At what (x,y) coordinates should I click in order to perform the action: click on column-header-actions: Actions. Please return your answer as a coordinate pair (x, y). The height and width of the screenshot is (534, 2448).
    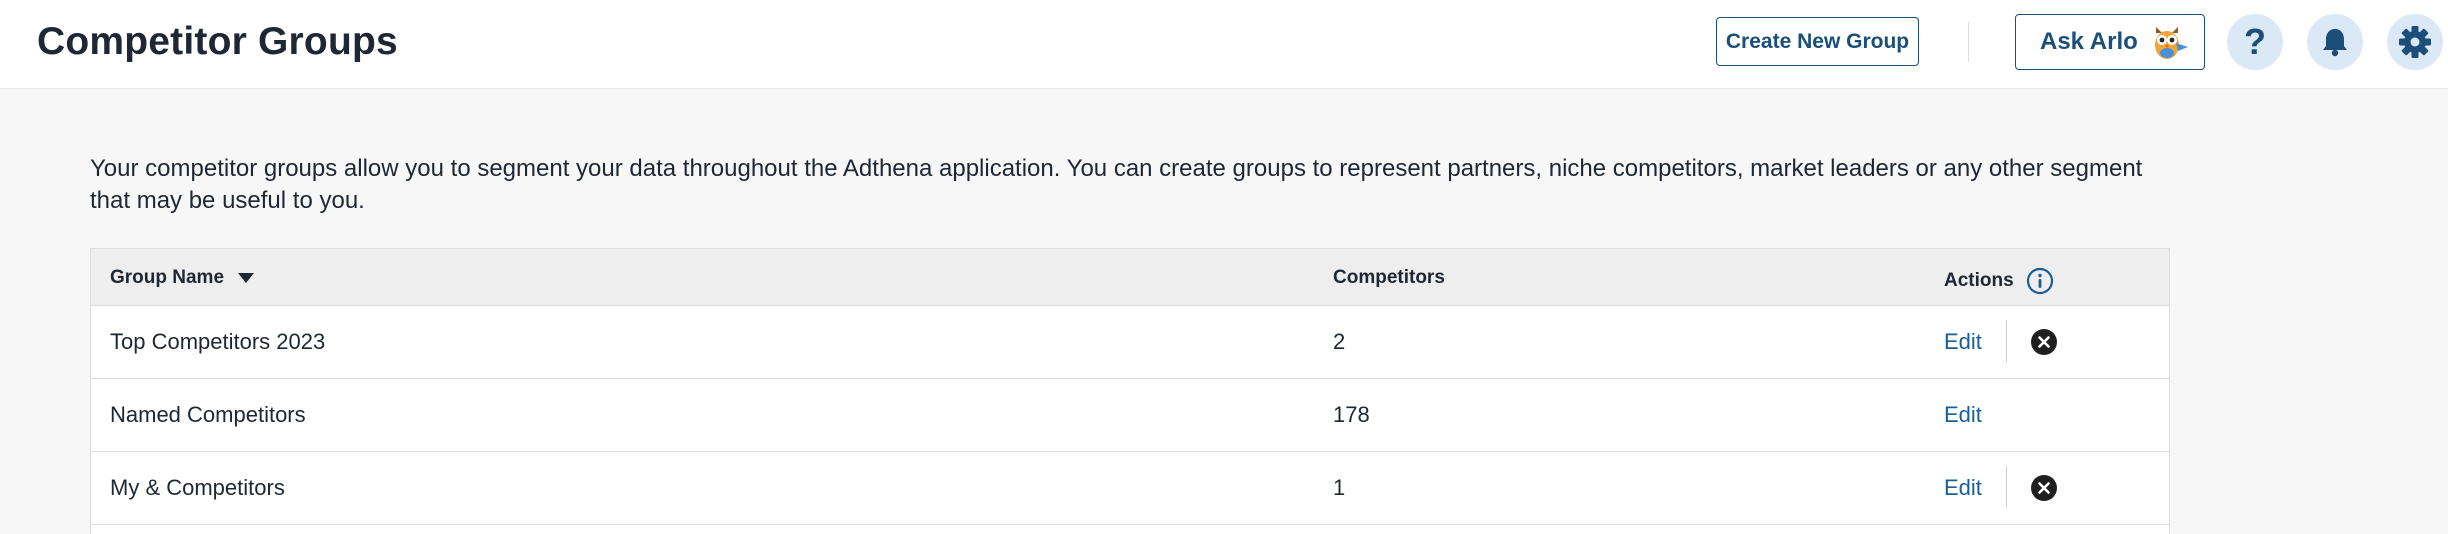
    Looking at the image, I should click on (1999, 281).